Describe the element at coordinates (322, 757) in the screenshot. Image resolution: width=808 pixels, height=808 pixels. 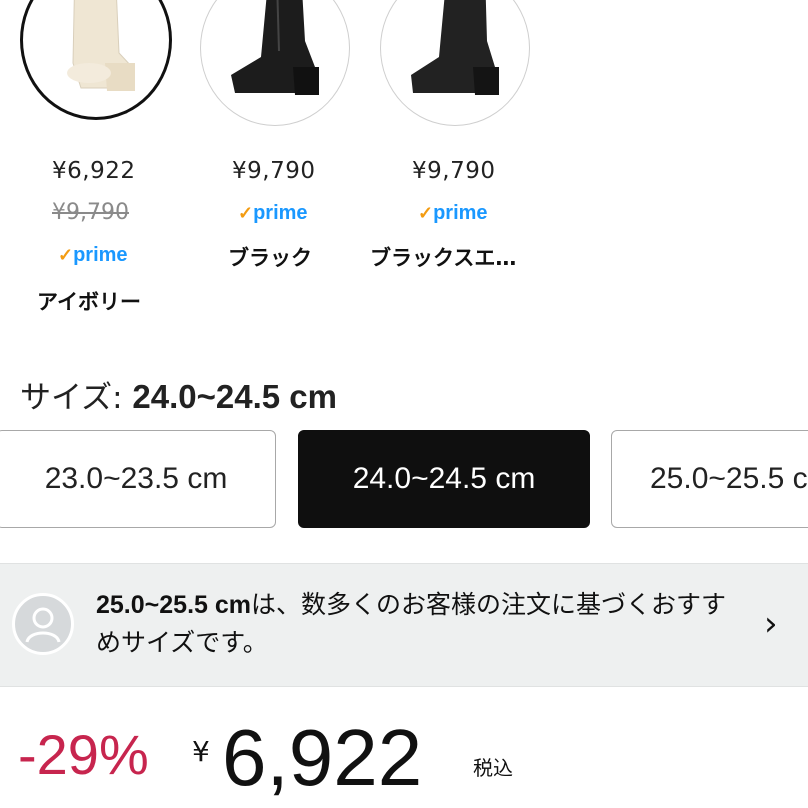
I see `price-value: 6,922` at that location.